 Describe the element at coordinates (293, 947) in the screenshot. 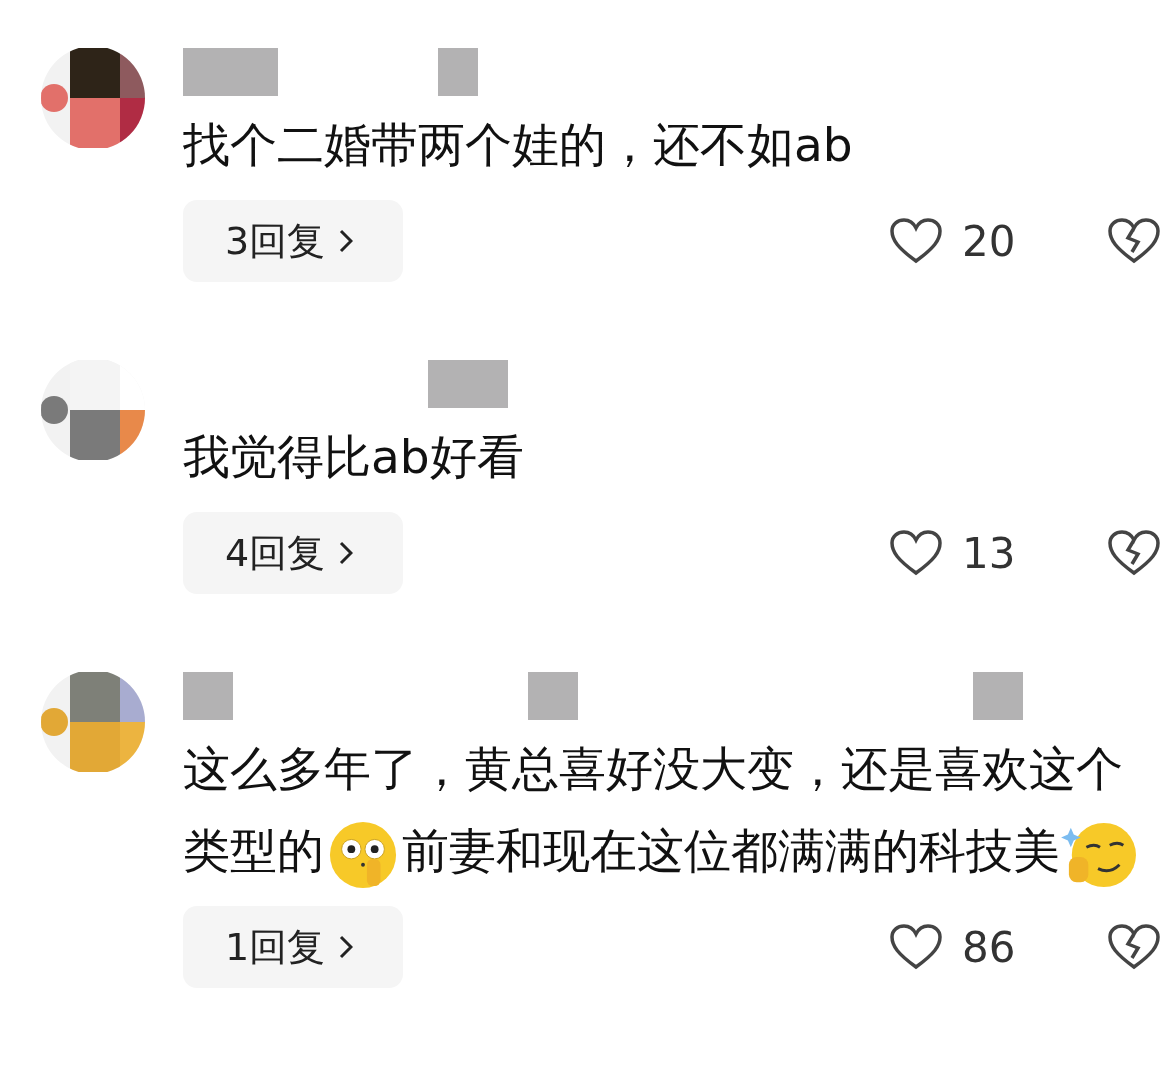

I see `replies-button: 1回复` at that location.